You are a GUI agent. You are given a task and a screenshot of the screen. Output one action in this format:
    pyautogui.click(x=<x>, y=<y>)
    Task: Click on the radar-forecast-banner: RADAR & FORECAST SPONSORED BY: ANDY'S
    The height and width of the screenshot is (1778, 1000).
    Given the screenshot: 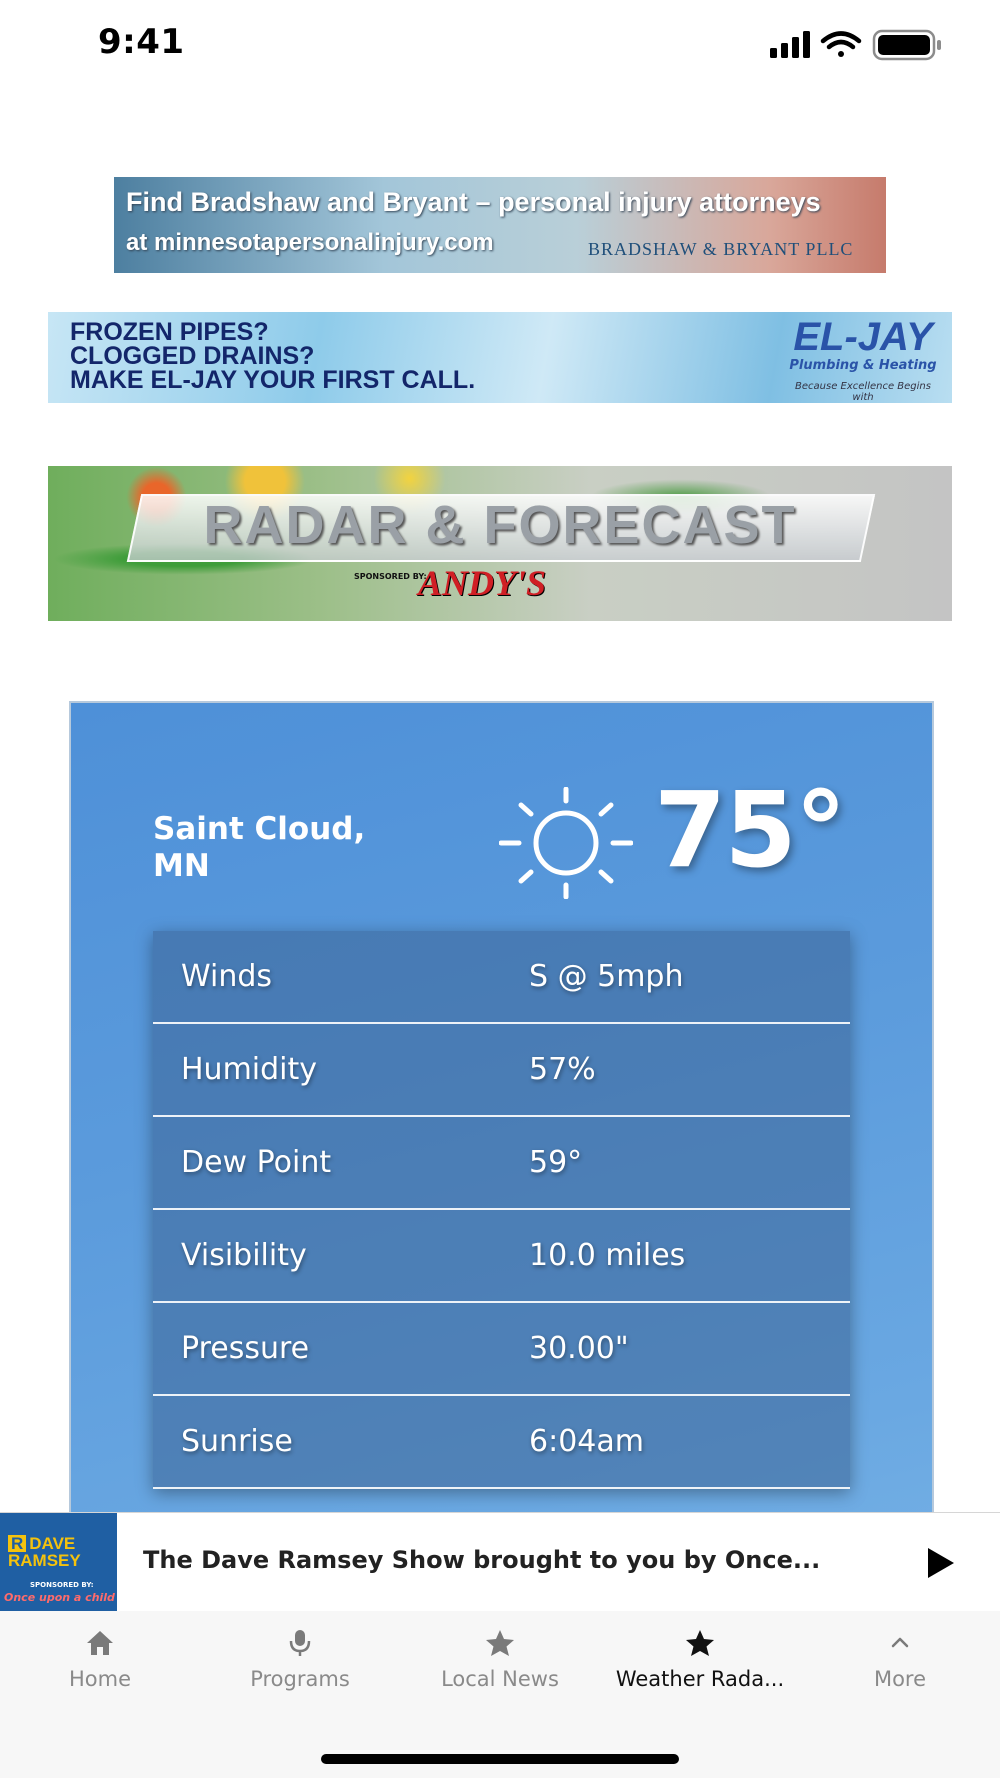 What is the action you would take?
    pyautogui.click(x=500, y=543)
    